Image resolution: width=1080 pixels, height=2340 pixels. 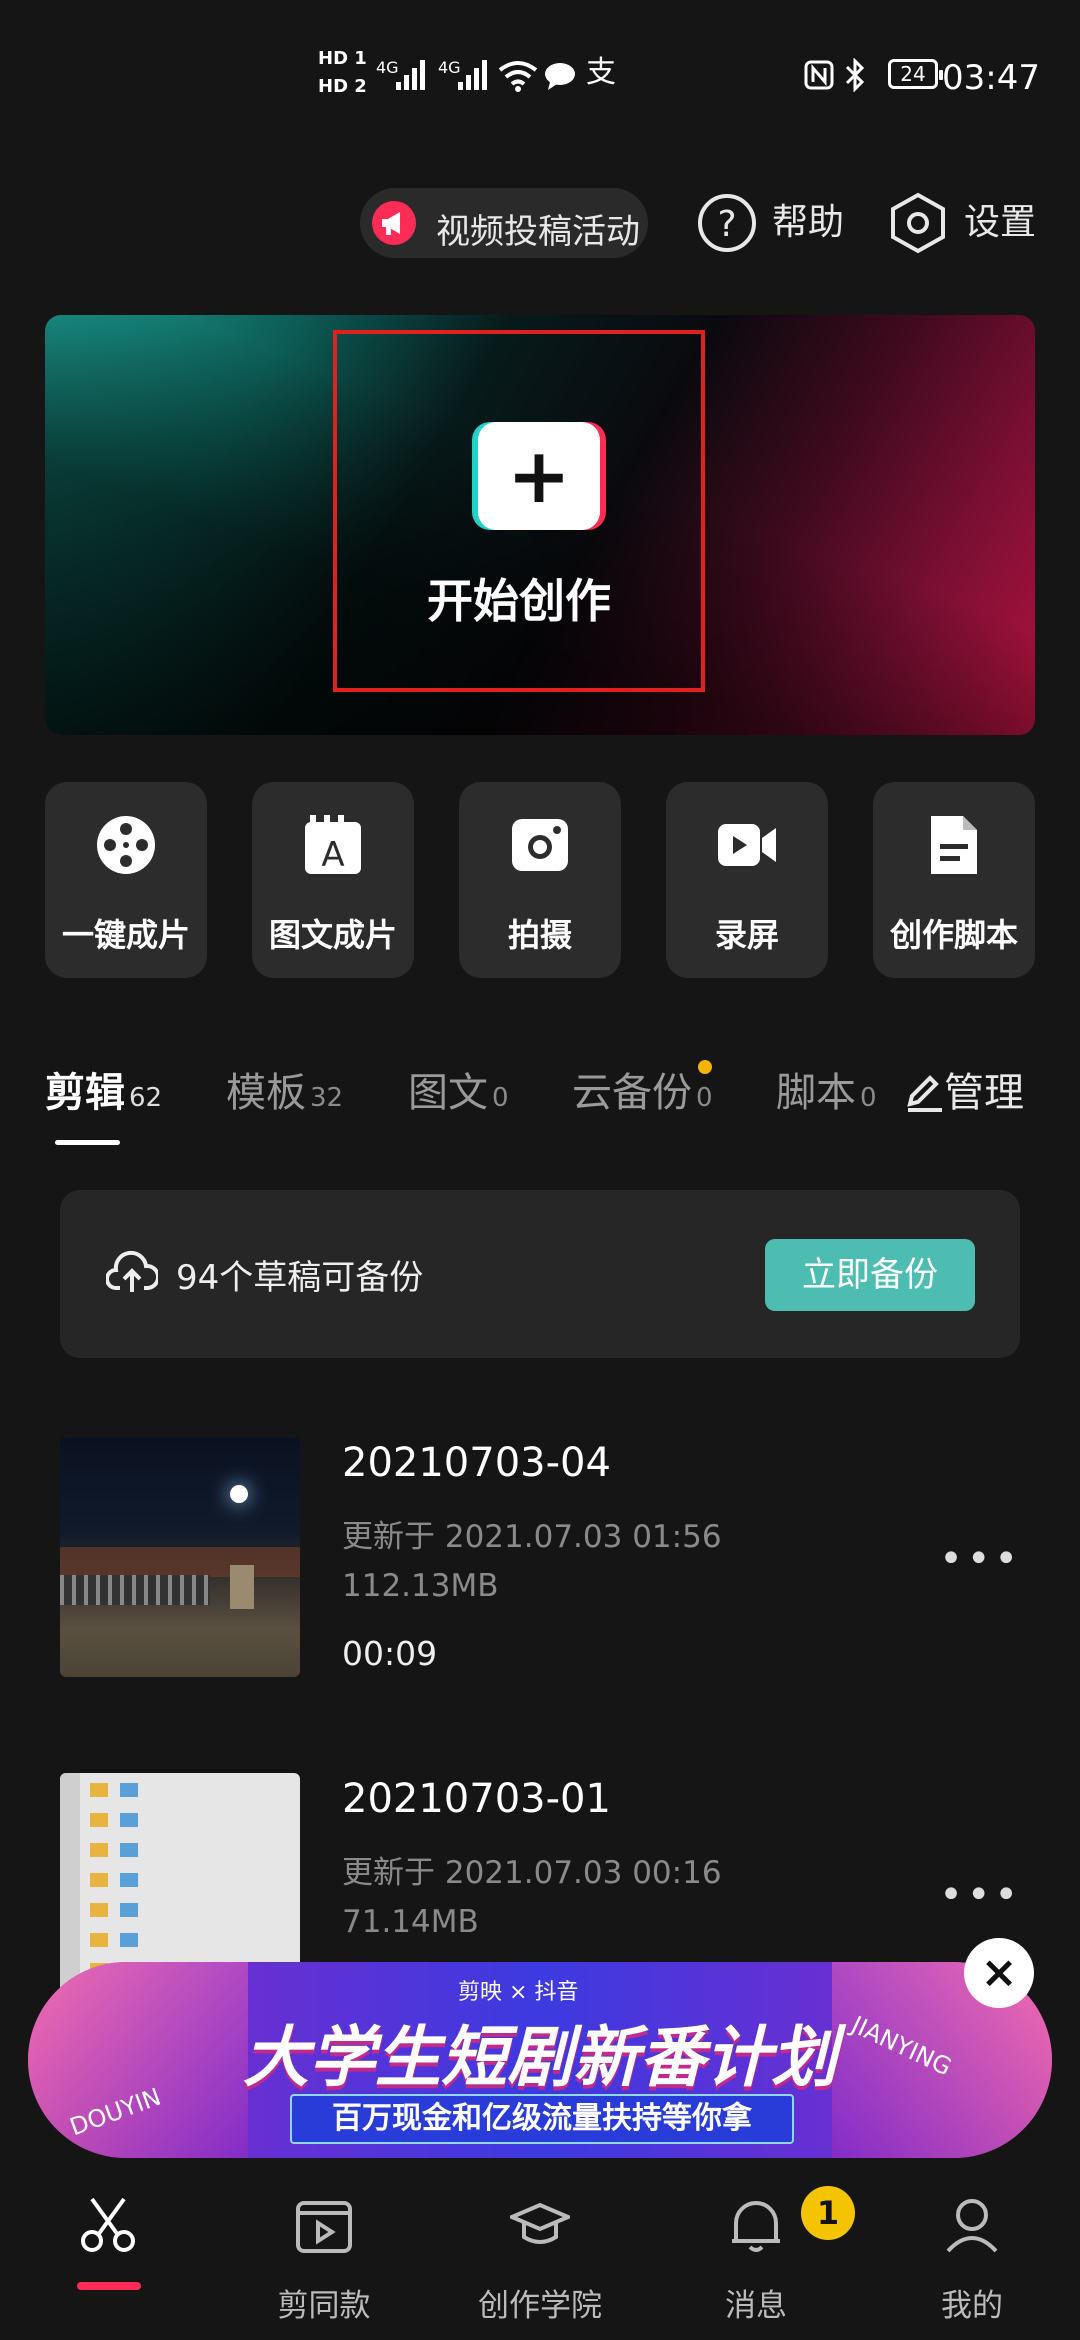 What do you see at coordinates (108, 2224) in the screenshot?
I see `scissors-icon` at bounding box center [108, 2224].